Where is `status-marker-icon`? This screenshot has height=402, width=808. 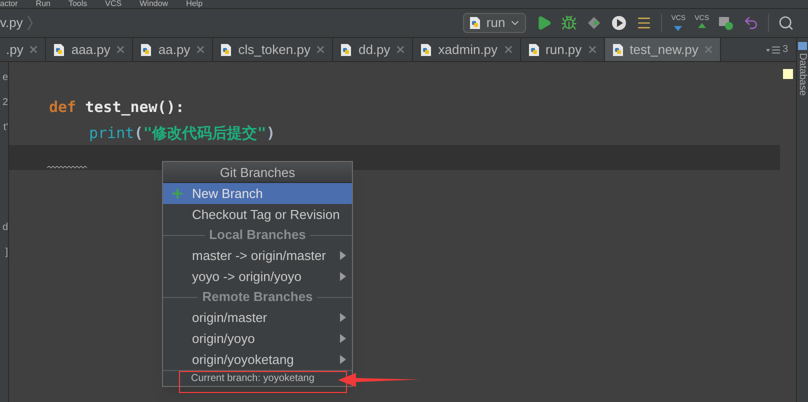
status-marker-icon is located at coordinates (788, 74).